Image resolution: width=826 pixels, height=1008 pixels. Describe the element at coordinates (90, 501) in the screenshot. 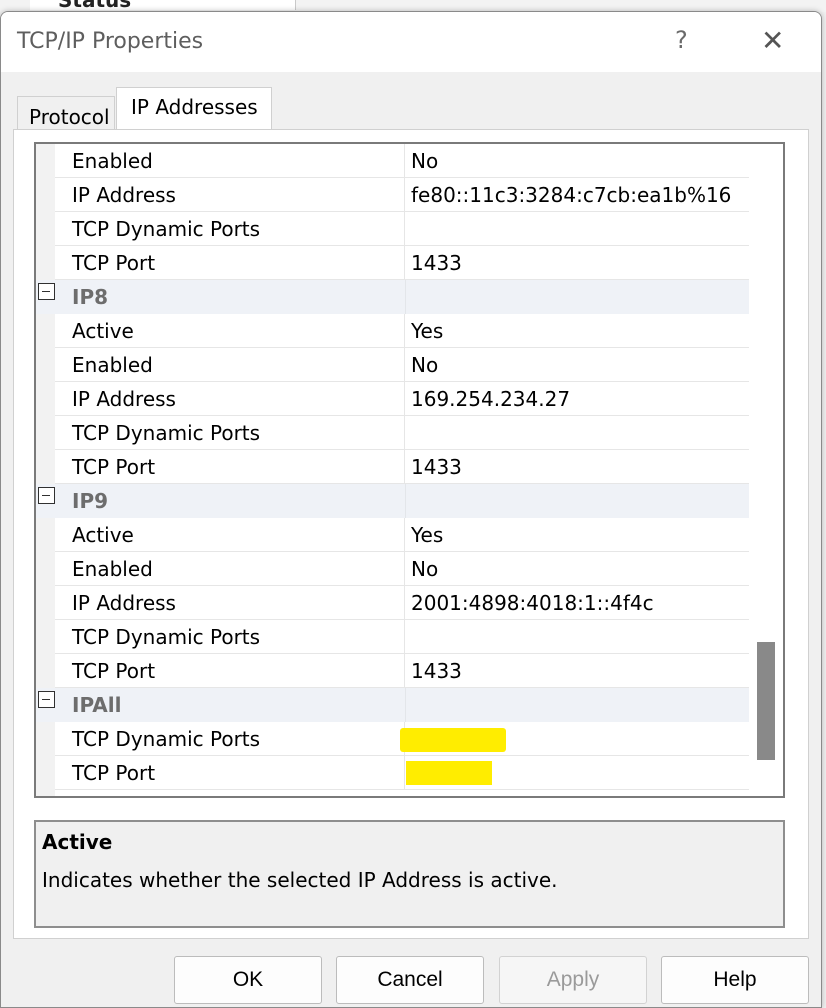

I see `category-label: IP9` at that location.